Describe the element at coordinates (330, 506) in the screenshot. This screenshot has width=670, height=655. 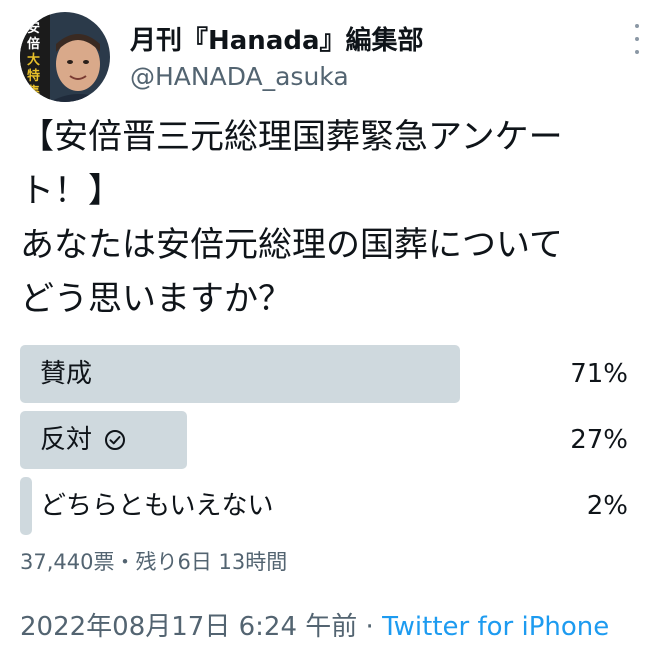
I see `poll-option-3: どちらともいえない 2%` at that location.